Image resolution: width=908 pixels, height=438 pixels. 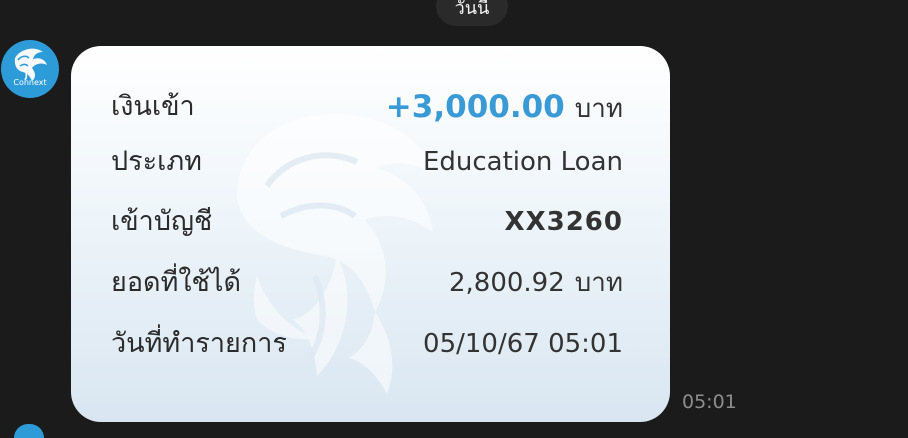 I want to click on account-label: เข้าบัญชี, so click(x=162, y=221).